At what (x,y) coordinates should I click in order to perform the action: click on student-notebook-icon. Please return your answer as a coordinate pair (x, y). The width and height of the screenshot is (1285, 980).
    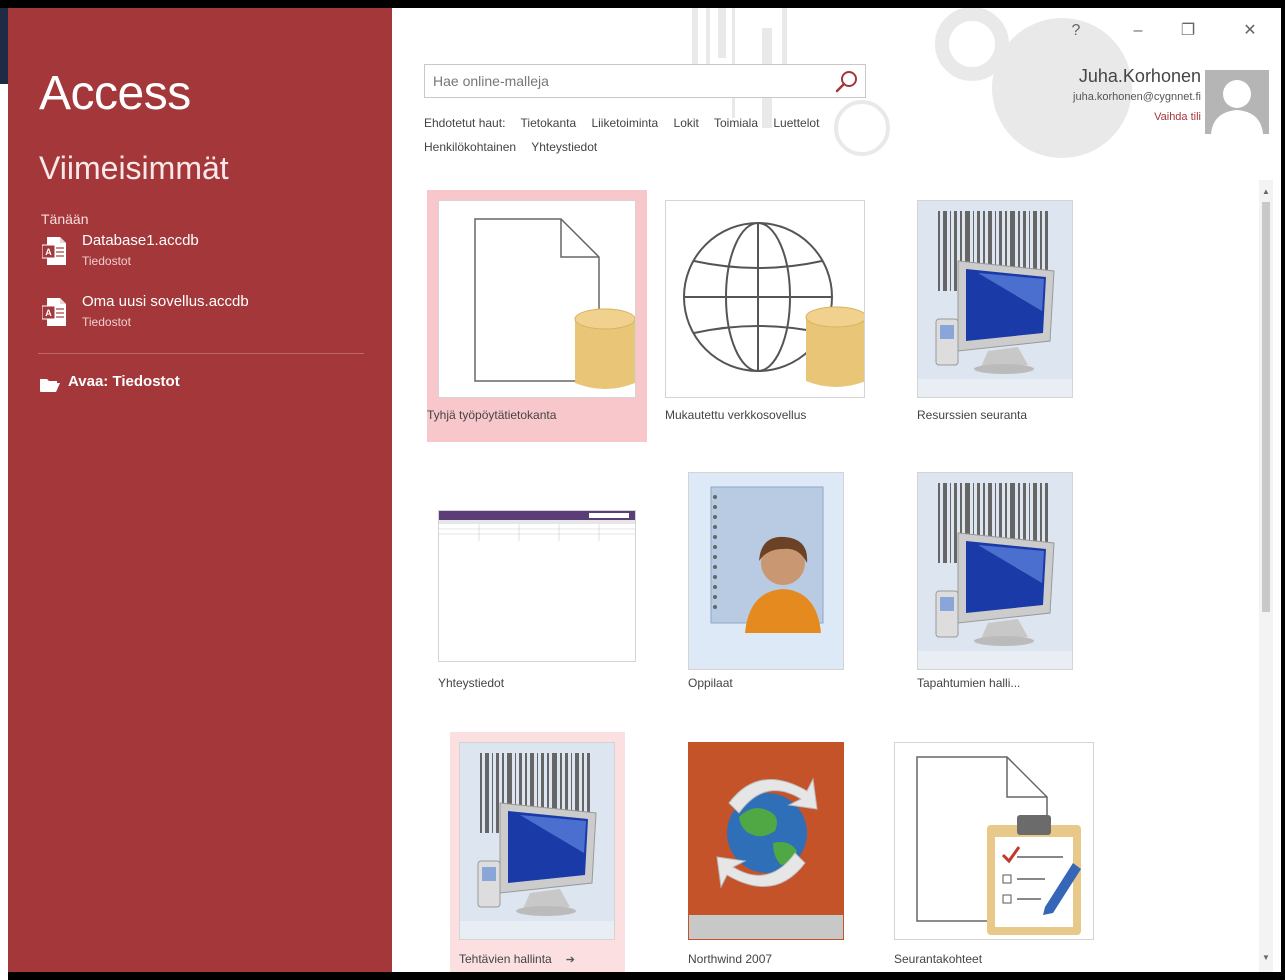
    Looking at the image, I should click on (766, 562).